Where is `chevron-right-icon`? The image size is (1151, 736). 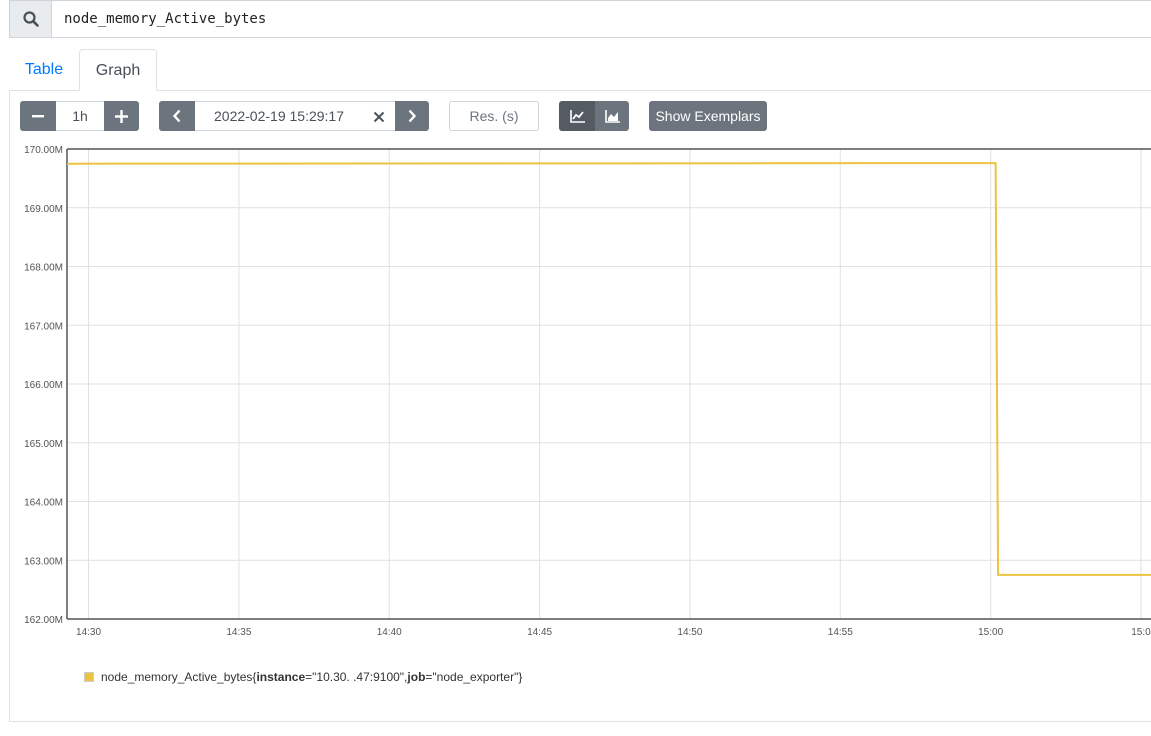 chevron-right-icon is located at coordinates (412, 116).